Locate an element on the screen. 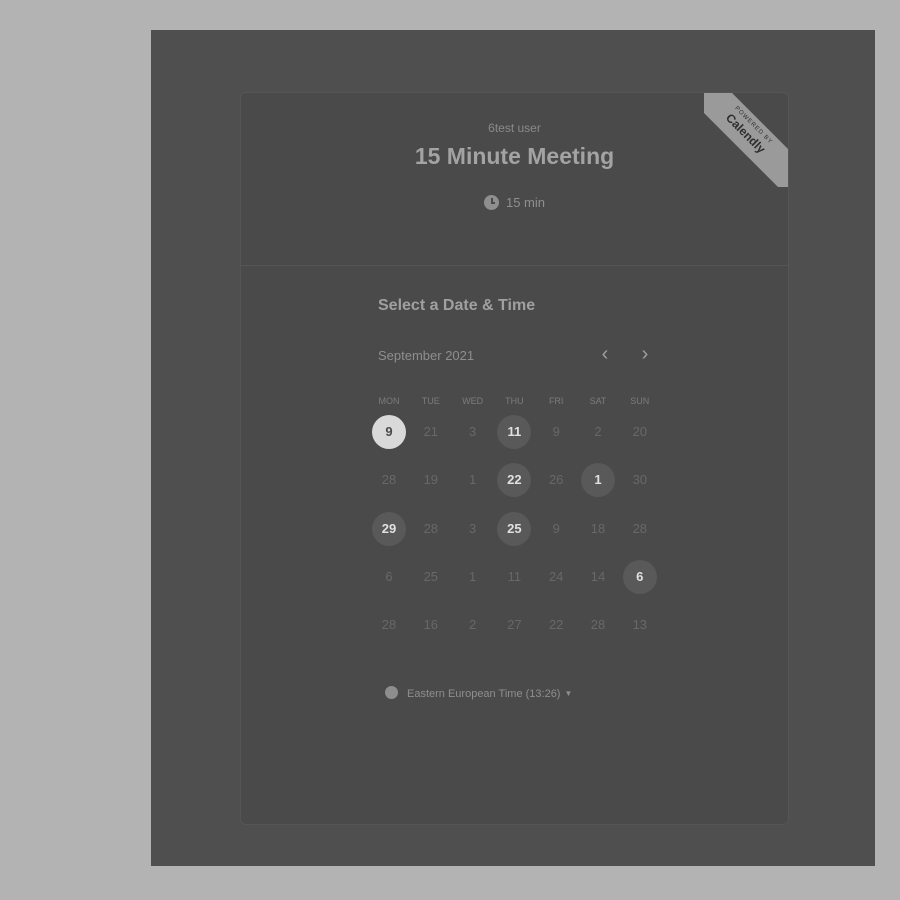  calendar-day: 20 is located at coordinates (640, 431).